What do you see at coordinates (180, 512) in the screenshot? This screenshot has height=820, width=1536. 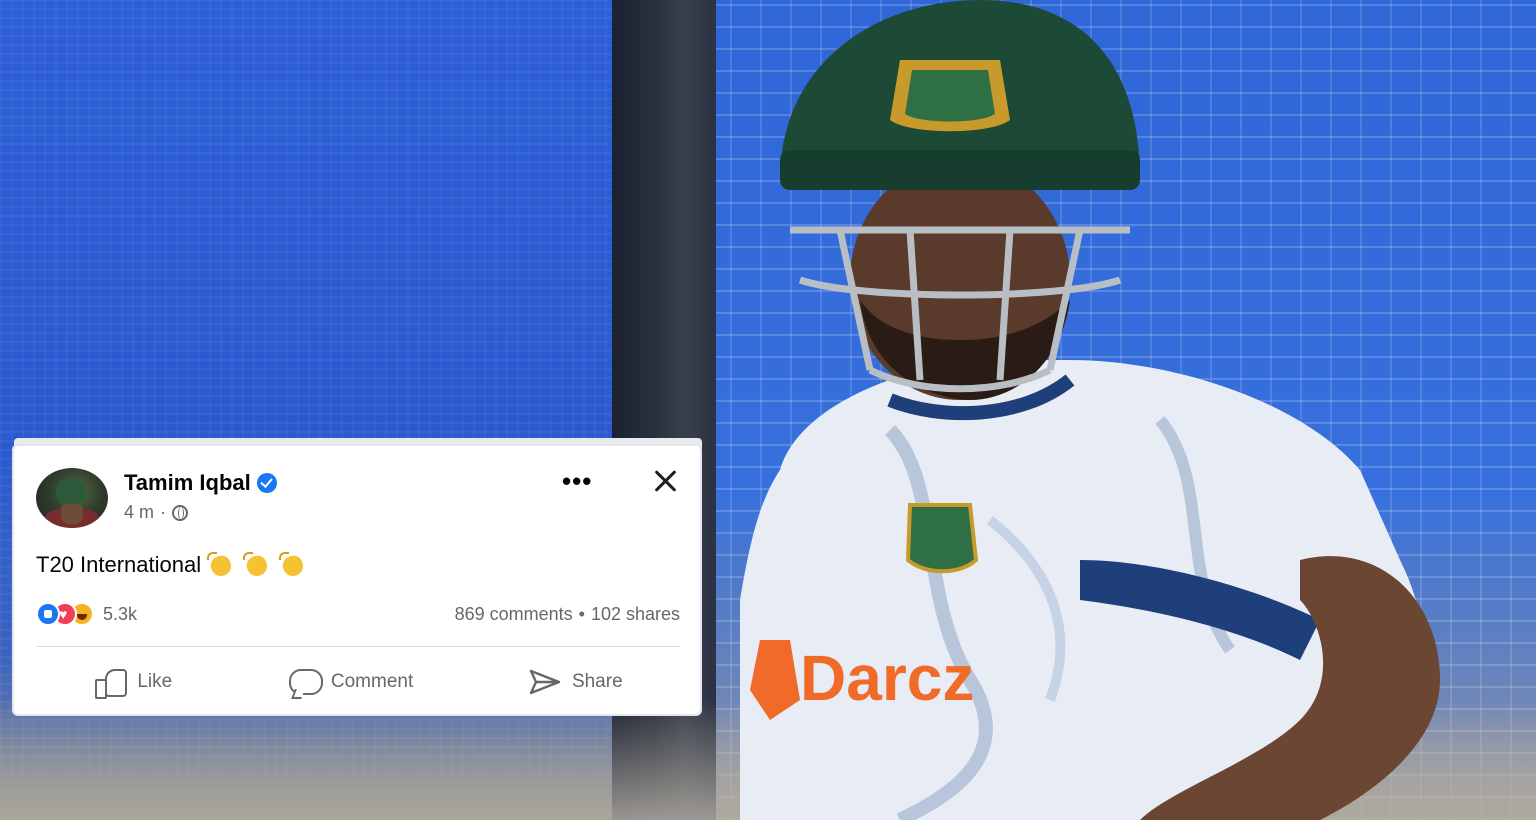 I see `globe-icon` at bounding box center [180, 512].